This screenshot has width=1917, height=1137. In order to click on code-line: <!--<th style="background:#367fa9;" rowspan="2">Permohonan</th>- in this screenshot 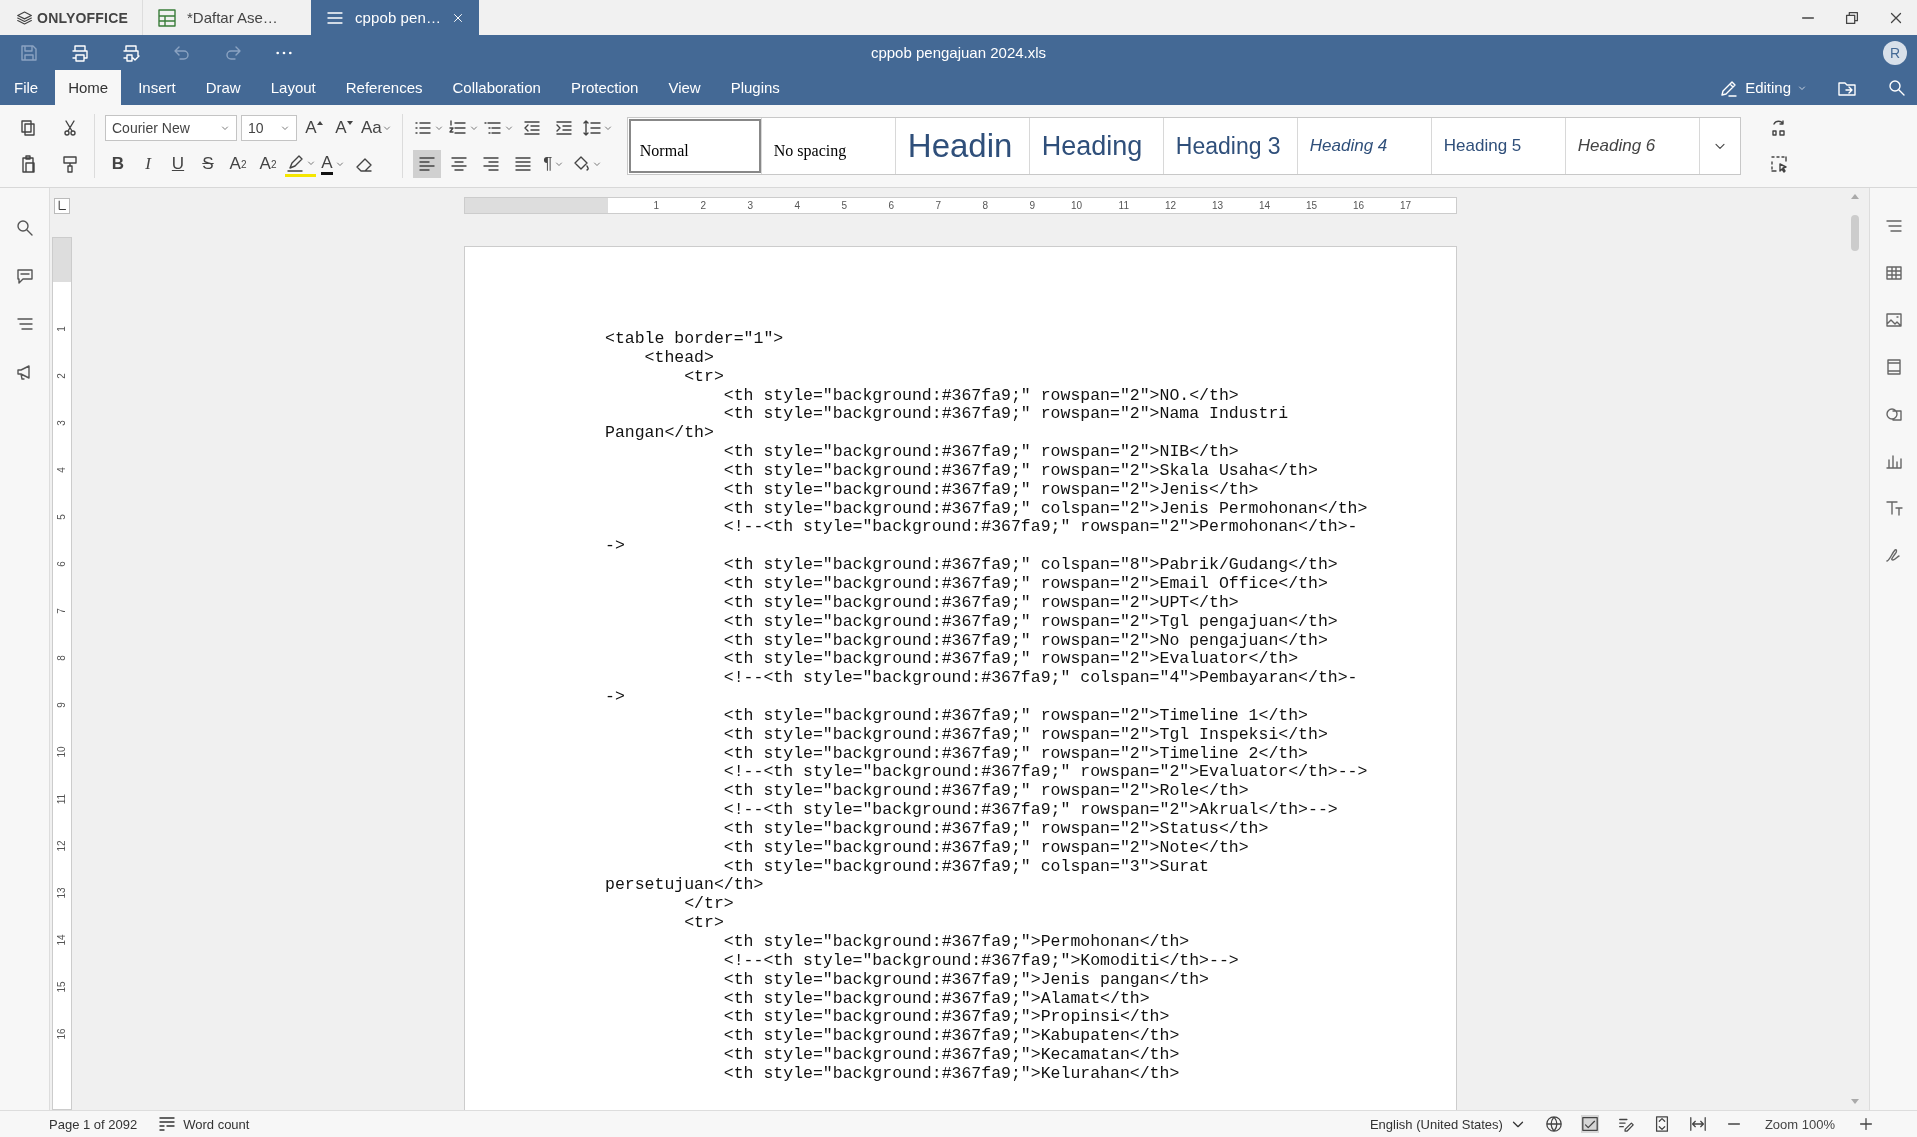, I will do `click(1040, 528)`.